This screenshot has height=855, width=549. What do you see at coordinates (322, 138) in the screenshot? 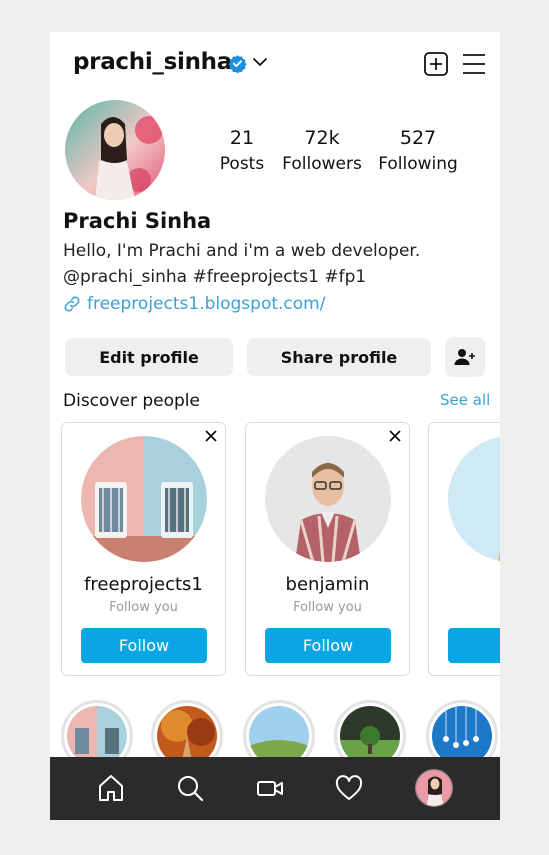
I see `followers-count: 72k` at bounding box center [322, 138].